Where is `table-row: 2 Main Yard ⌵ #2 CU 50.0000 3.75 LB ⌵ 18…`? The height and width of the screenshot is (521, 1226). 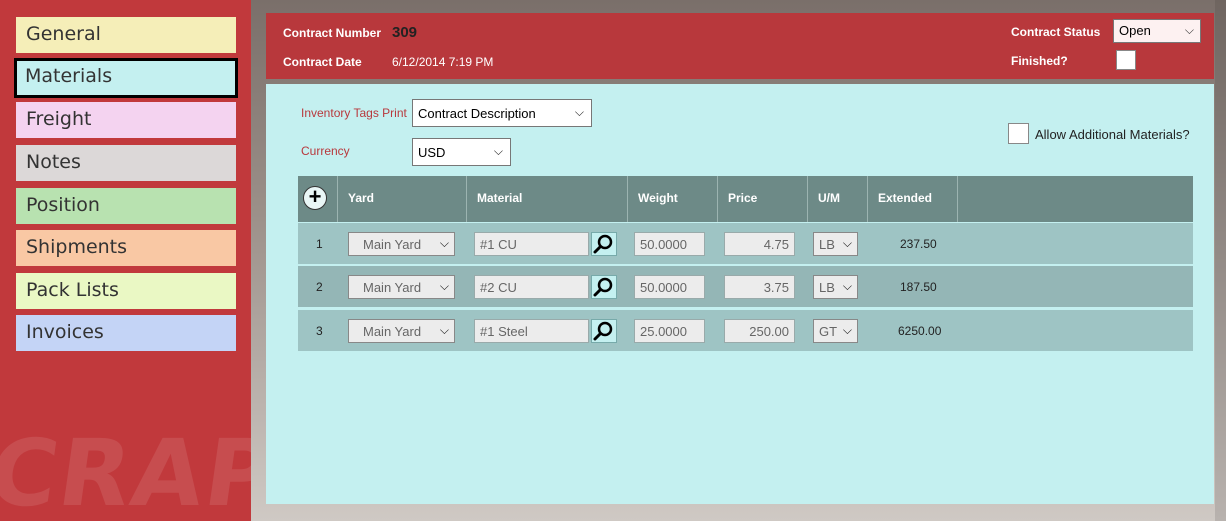
table-row: 2 Main Yard ⌵ #2 CU 50.0000 3.75 LB ⌵ 18… is located at coordinates (745, 286).